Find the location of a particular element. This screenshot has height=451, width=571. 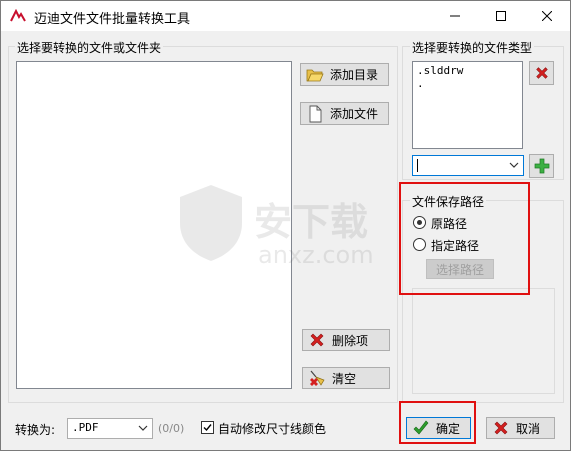

ok-label: 确定 is located at coordinates (448, 428).